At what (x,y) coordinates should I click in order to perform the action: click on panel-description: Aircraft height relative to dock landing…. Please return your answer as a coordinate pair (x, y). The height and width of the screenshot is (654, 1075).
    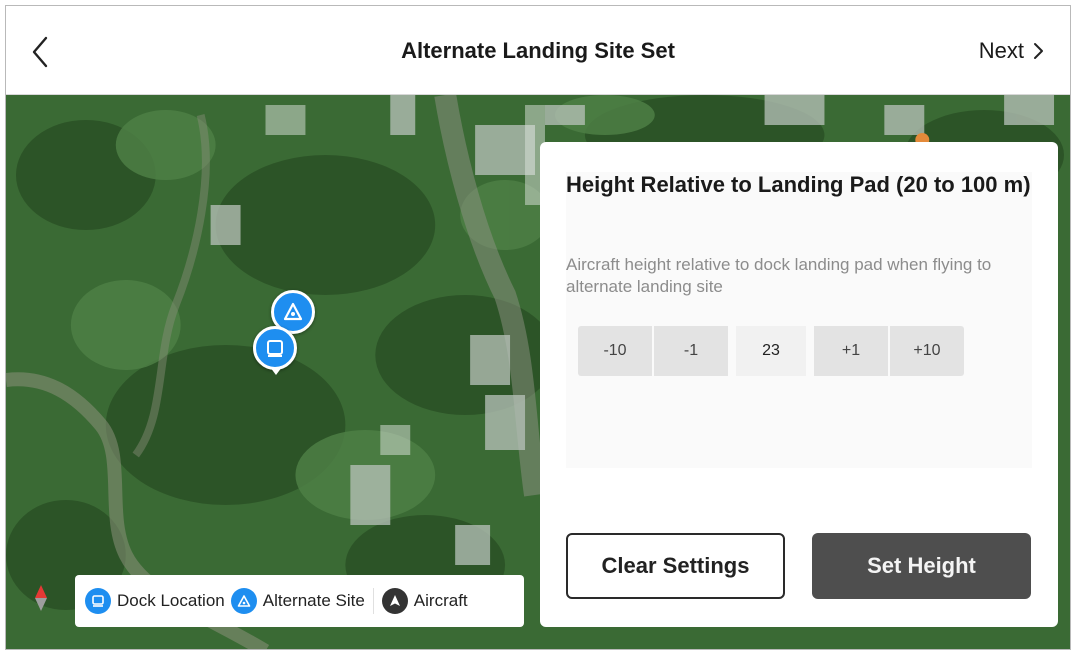
    Looking at the image, I should click on (779, 275).